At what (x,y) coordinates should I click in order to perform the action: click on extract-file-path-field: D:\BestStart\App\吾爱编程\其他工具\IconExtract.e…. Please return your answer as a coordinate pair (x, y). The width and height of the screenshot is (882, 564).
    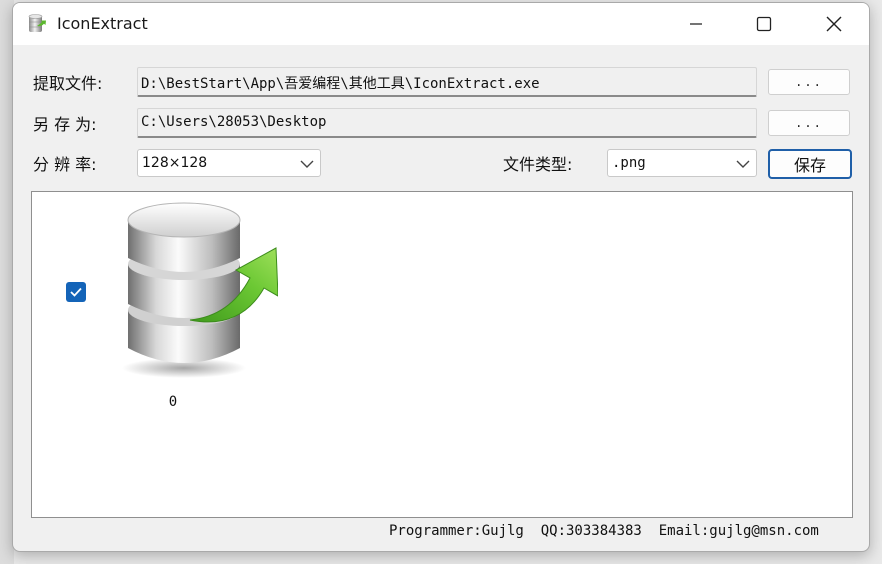
    Looking at the image, I should click on (447, 82).